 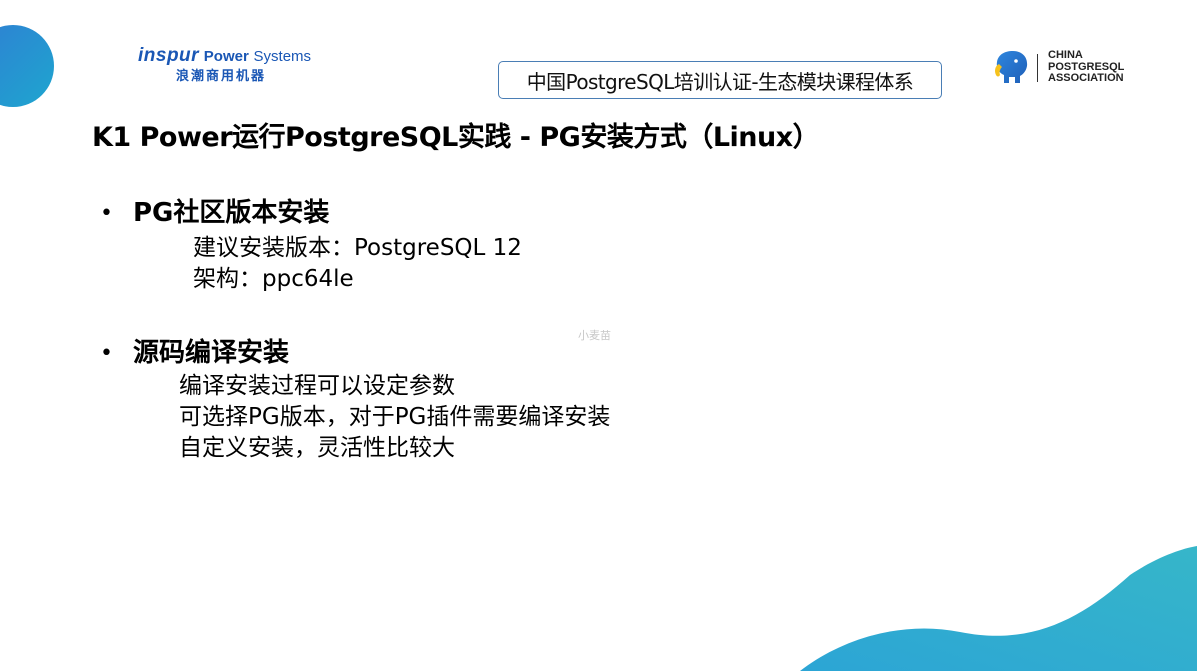 What do you see at coordinates (211, 353) in the screenshot?
I see `section-heading: 源码编译安装` at bounding box center [211, 353].